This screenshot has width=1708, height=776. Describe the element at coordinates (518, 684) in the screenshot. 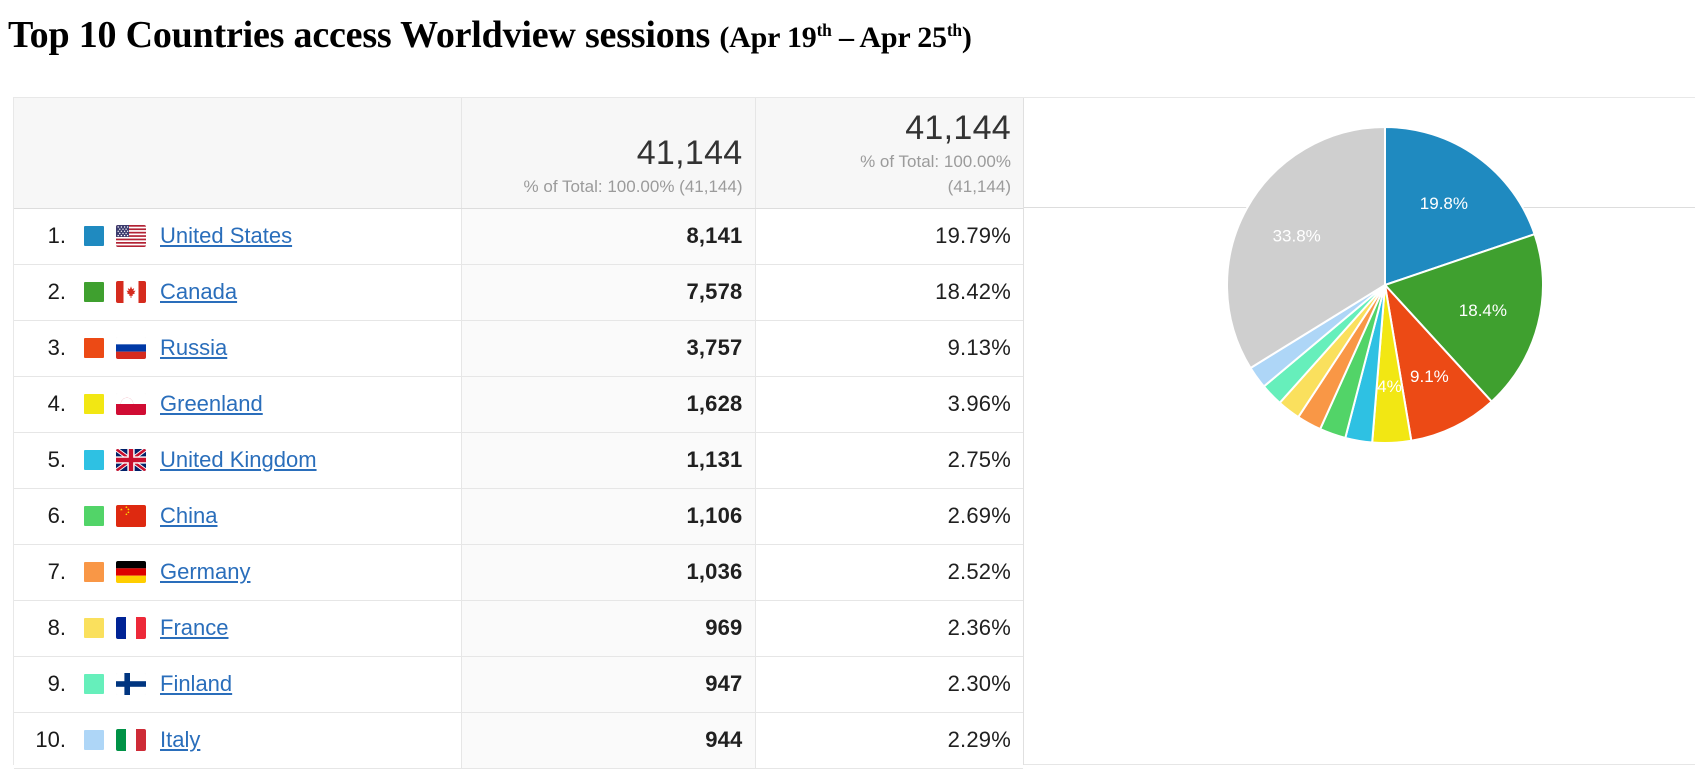

I see `table-row: 9. Finland 947 2.30%` at that location.